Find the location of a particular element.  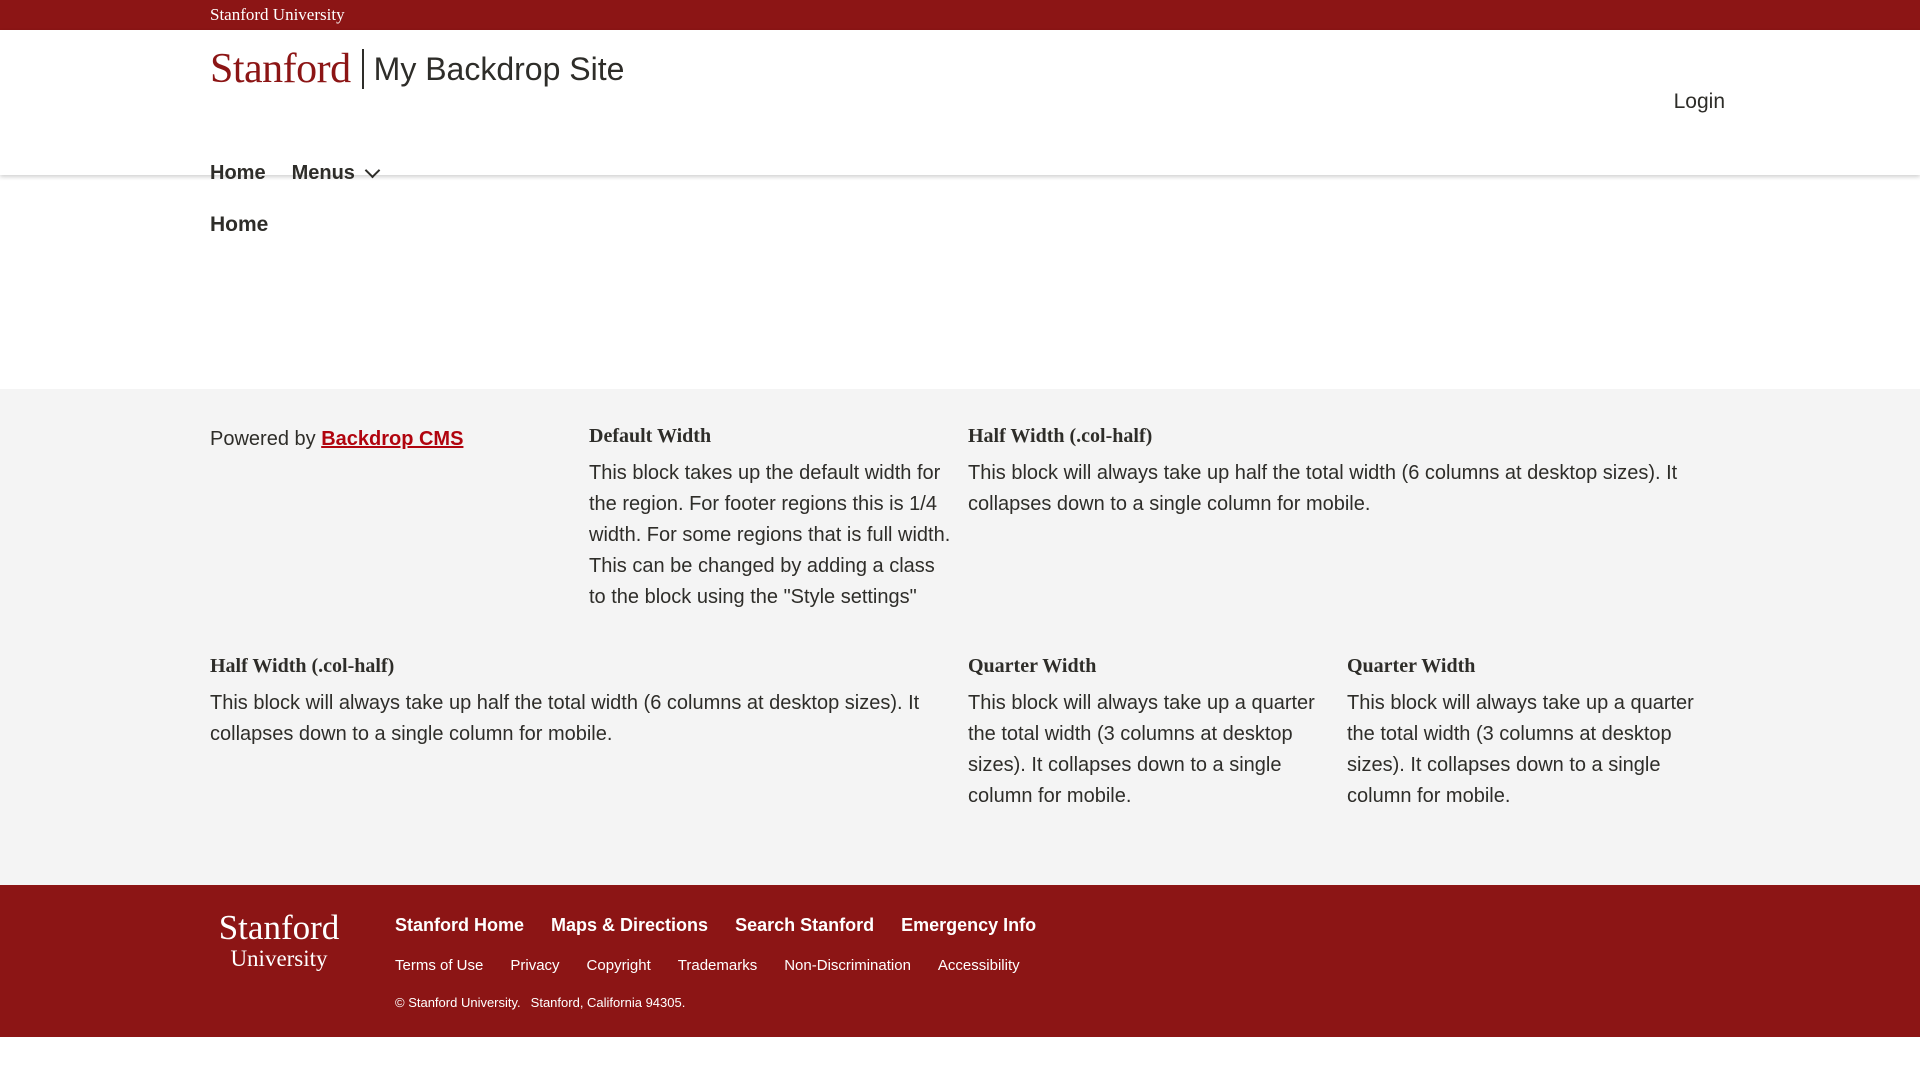

footer-logo-line2: University is located at coordinates (279, 958).